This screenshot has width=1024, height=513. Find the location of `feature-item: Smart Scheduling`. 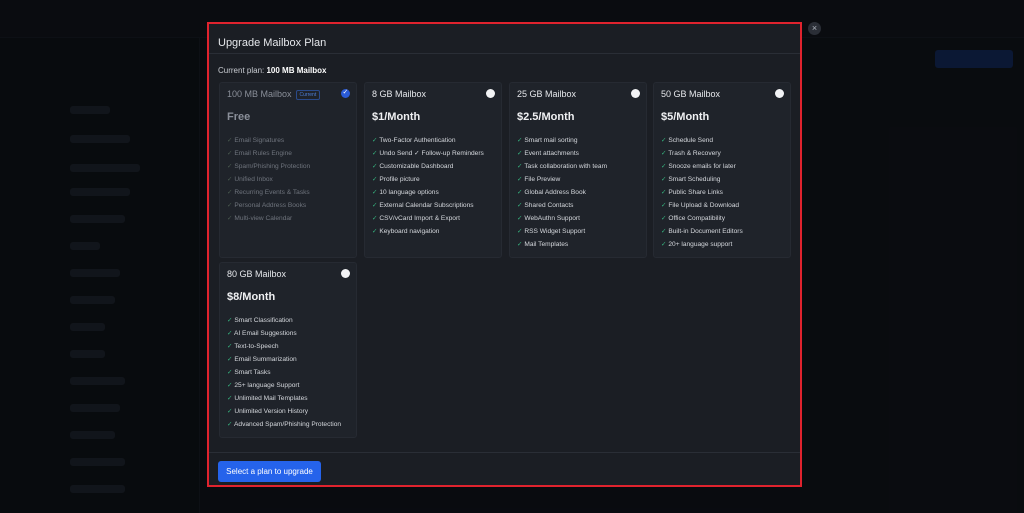

feature-item: Smart Scheduling is located at coordinates (702, 181).